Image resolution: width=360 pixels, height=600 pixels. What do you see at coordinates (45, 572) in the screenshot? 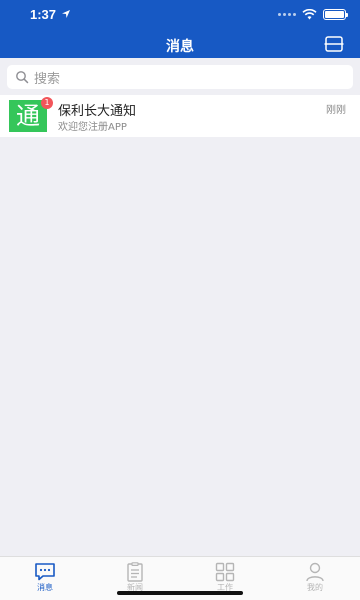
I see `message-icon` at bounding box center [45, 572].